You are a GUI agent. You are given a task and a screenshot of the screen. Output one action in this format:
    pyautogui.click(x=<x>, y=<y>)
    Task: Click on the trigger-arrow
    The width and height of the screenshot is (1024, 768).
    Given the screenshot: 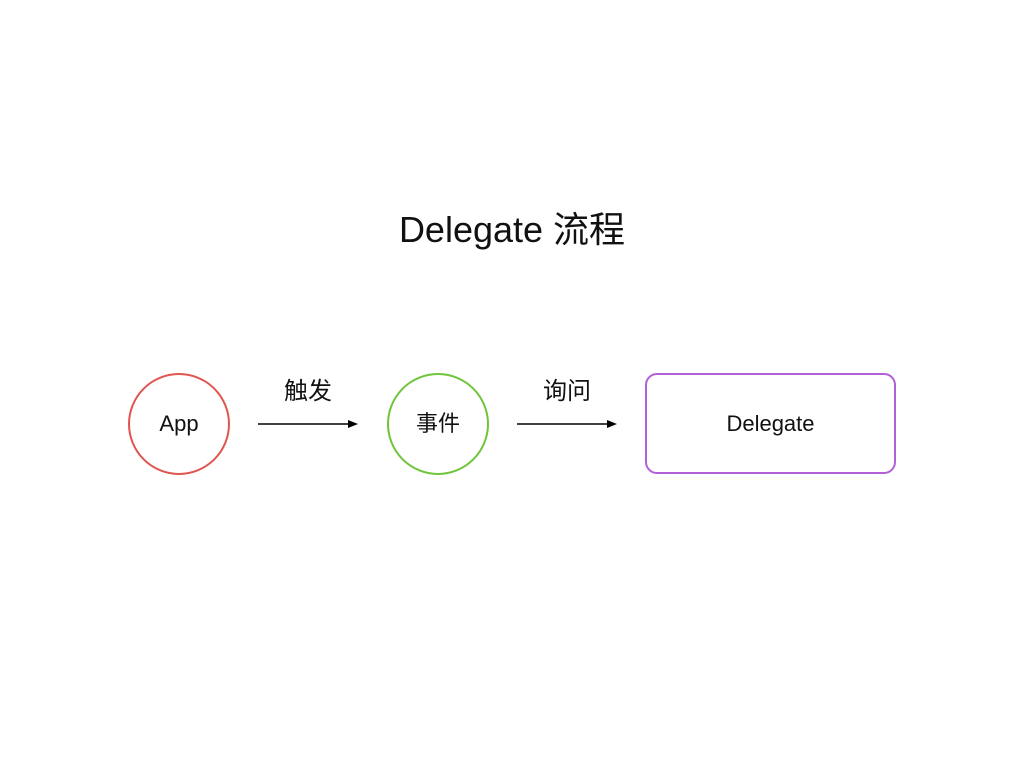 What is the action you would take?
    pyautogui.click(x=308, y=424)
    